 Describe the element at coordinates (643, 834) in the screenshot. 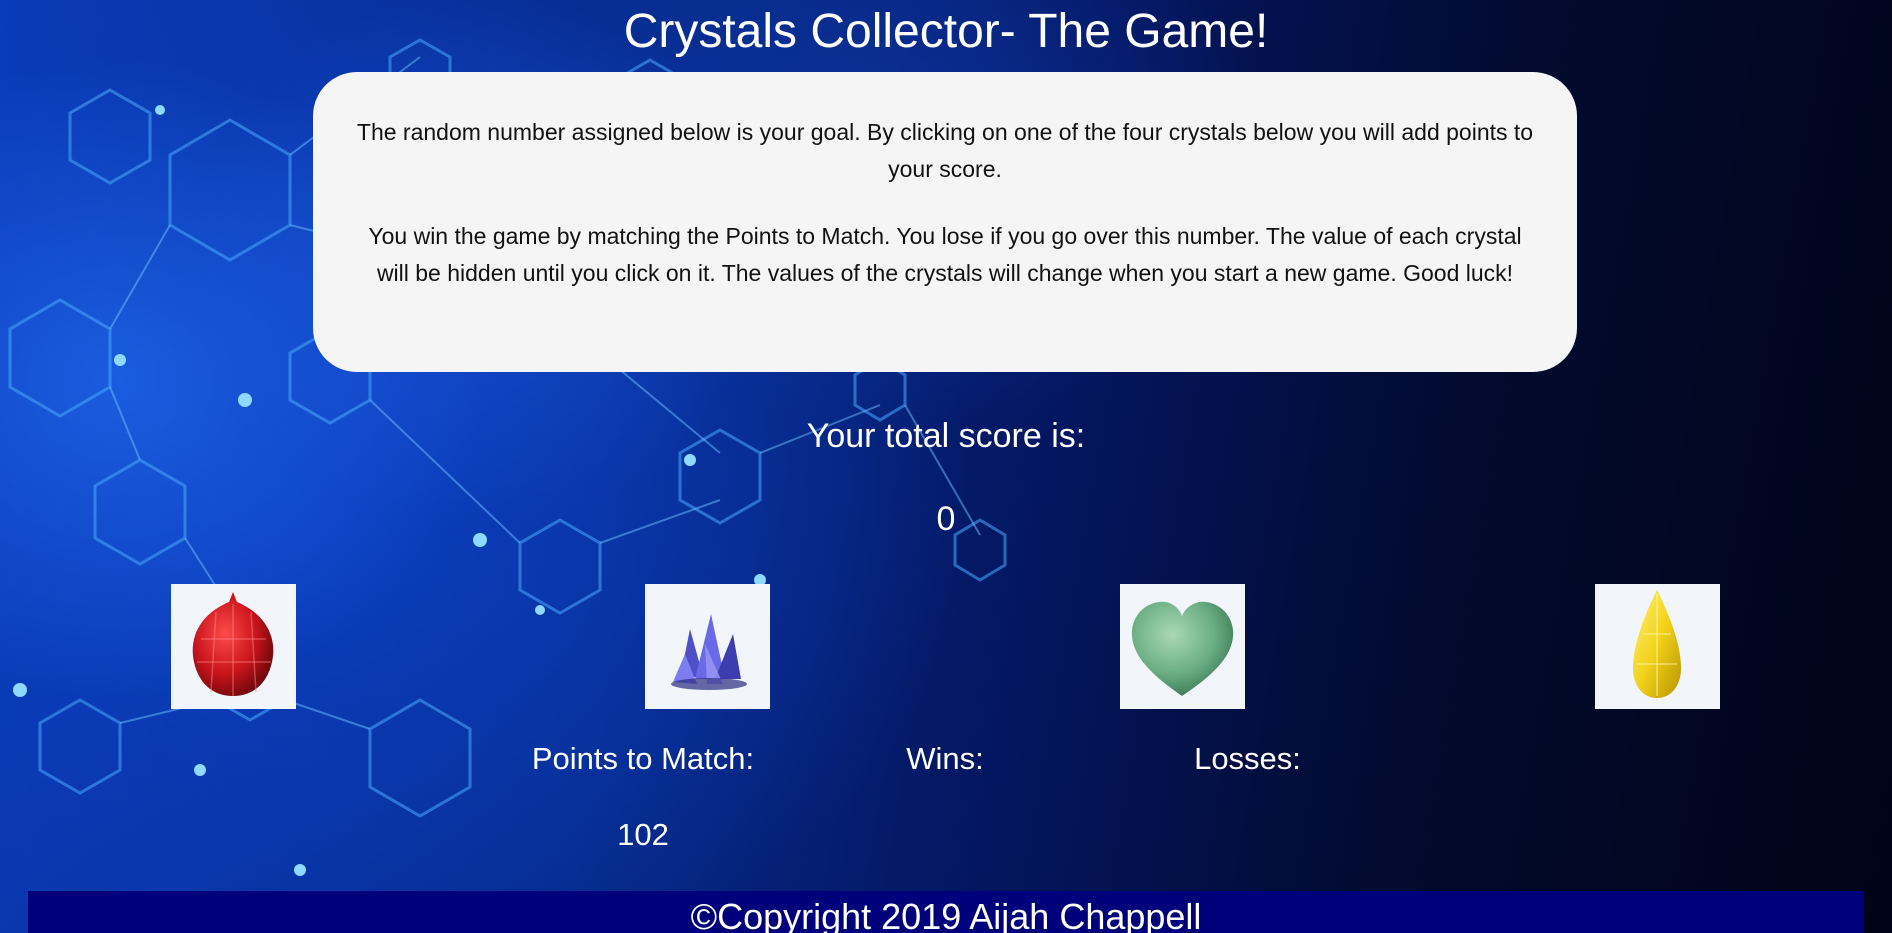

I see `points-to-match-value: 102` at that location.